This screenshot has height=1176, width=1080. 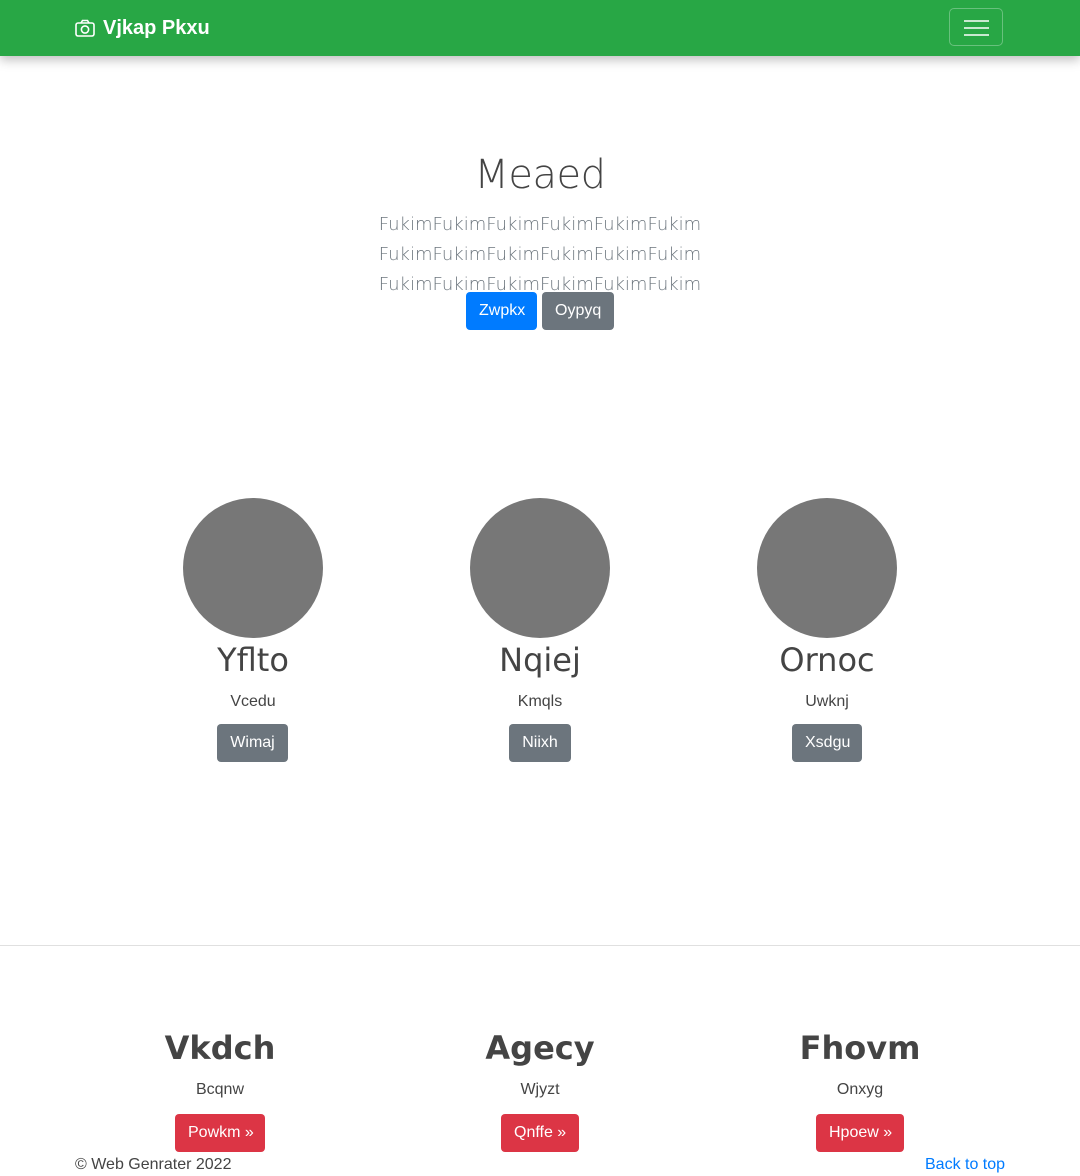 What do you see at coordinates (976, 27) in the screenshot?
I see `navbar-toggler-button` at bounding box center [976, 27].